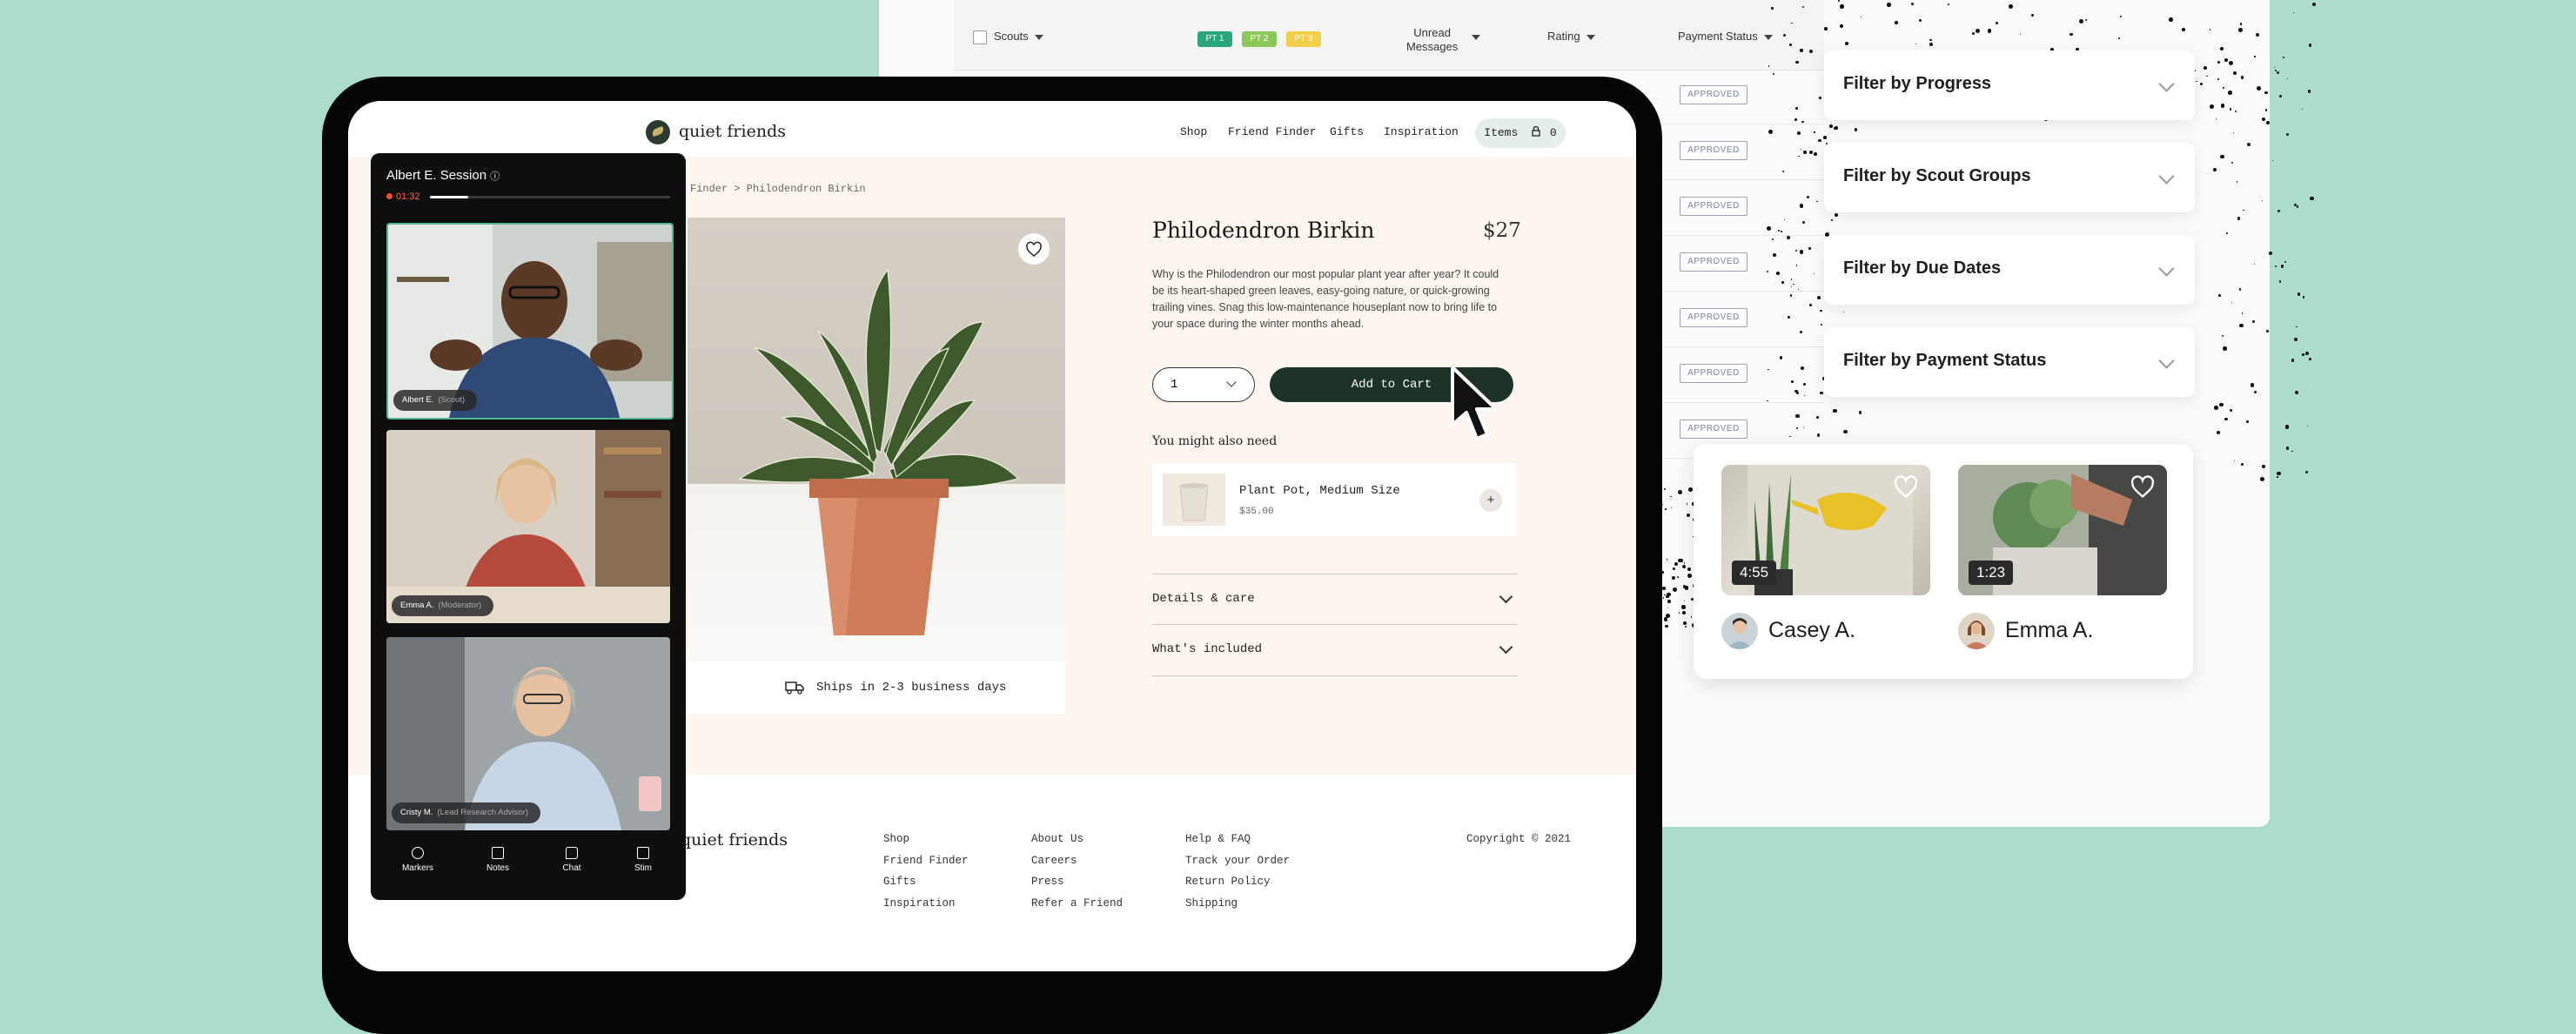 Image resolution: width=2576 pixels, height=1034 pixels. Describe the element at coordinates (1193, 132) in the screenshot. I see `nav-shop: Shop` at that location.